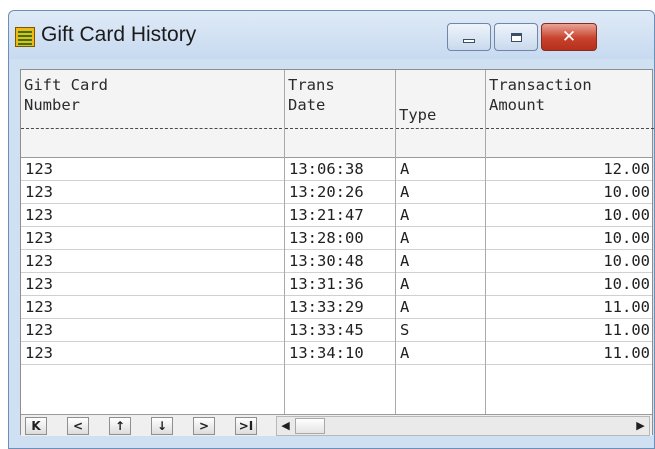  I want to click on last-record-button: >I, so click(246, 426).